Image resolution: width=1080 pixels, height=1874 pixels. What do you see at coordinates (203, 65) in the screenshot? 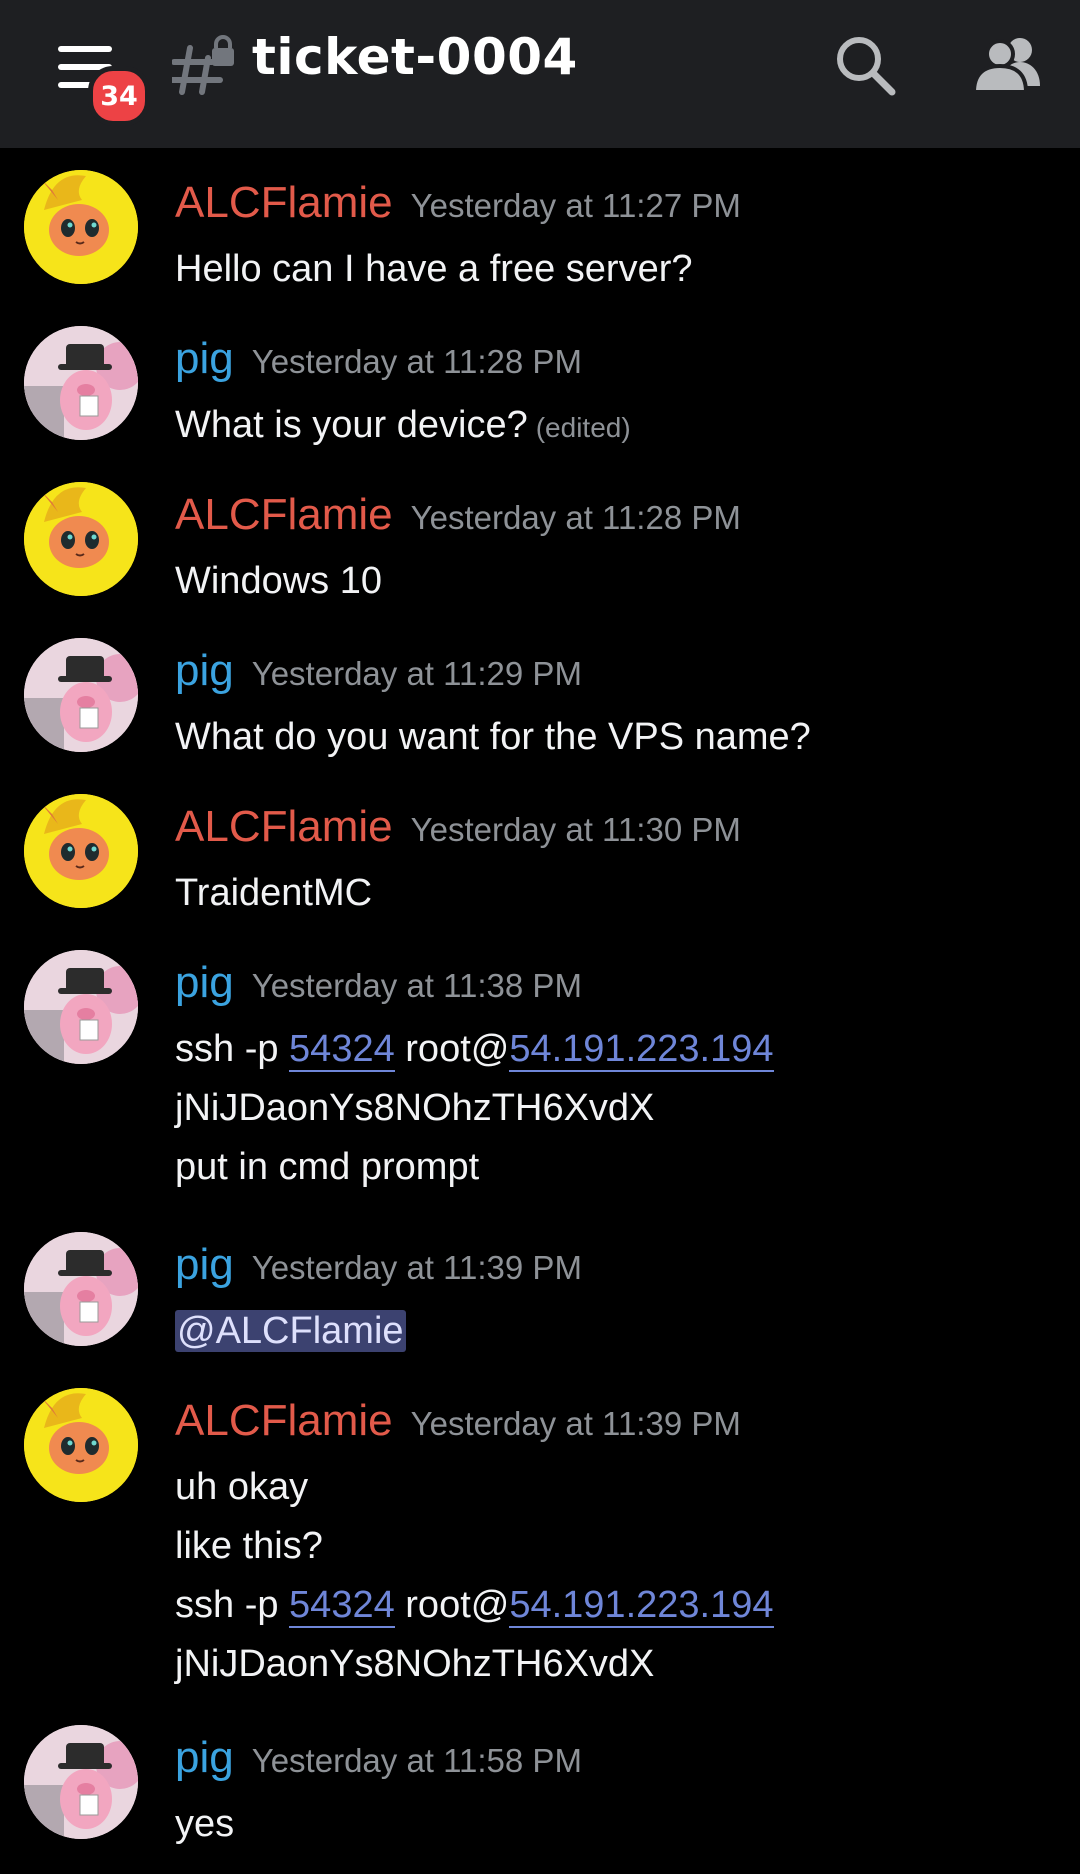
I see `locked-hashtag-icon` at bounding box center [203, 65].